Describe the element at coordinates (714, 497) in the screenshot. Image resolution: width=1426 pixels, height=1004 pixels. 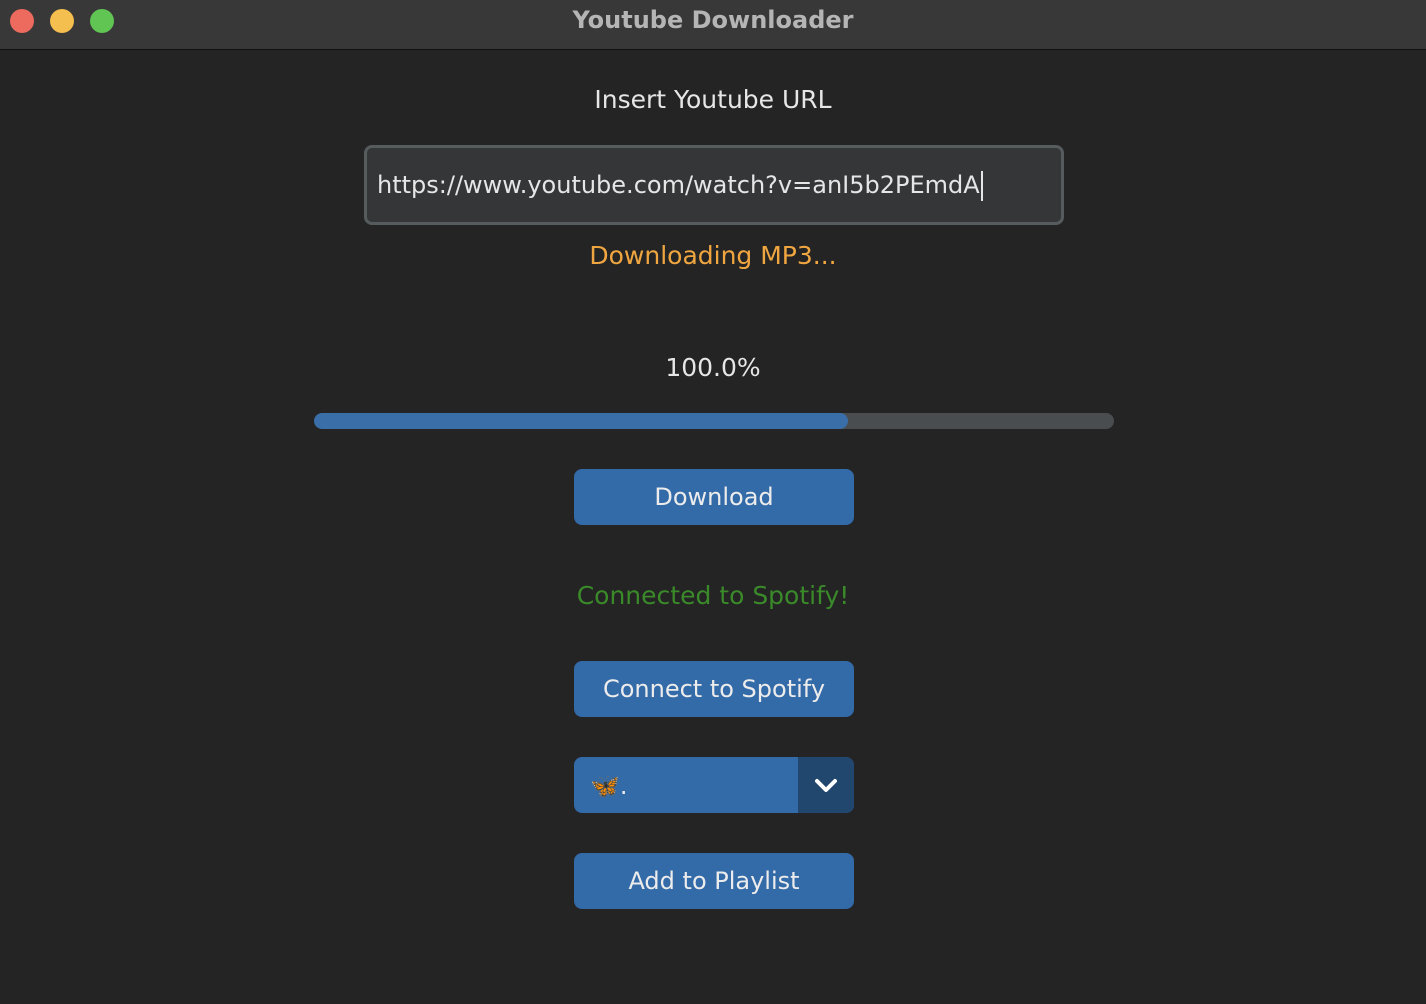
I see `download-button: Download` at that location.